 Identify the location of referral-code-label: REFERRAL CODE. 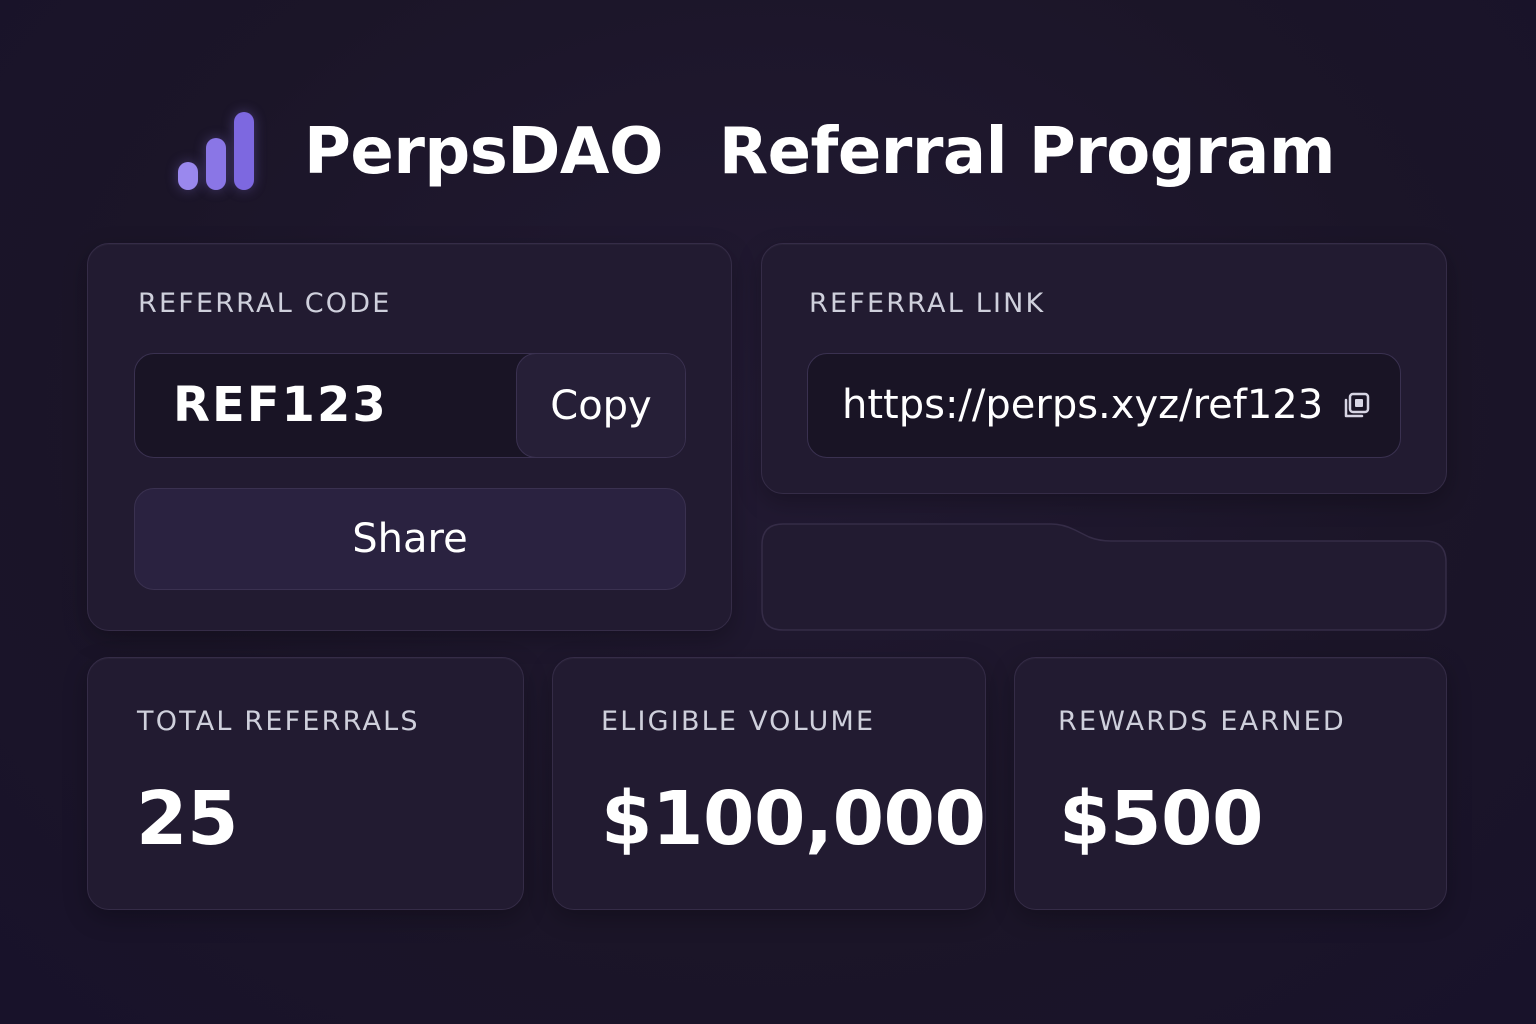
(265, 303).